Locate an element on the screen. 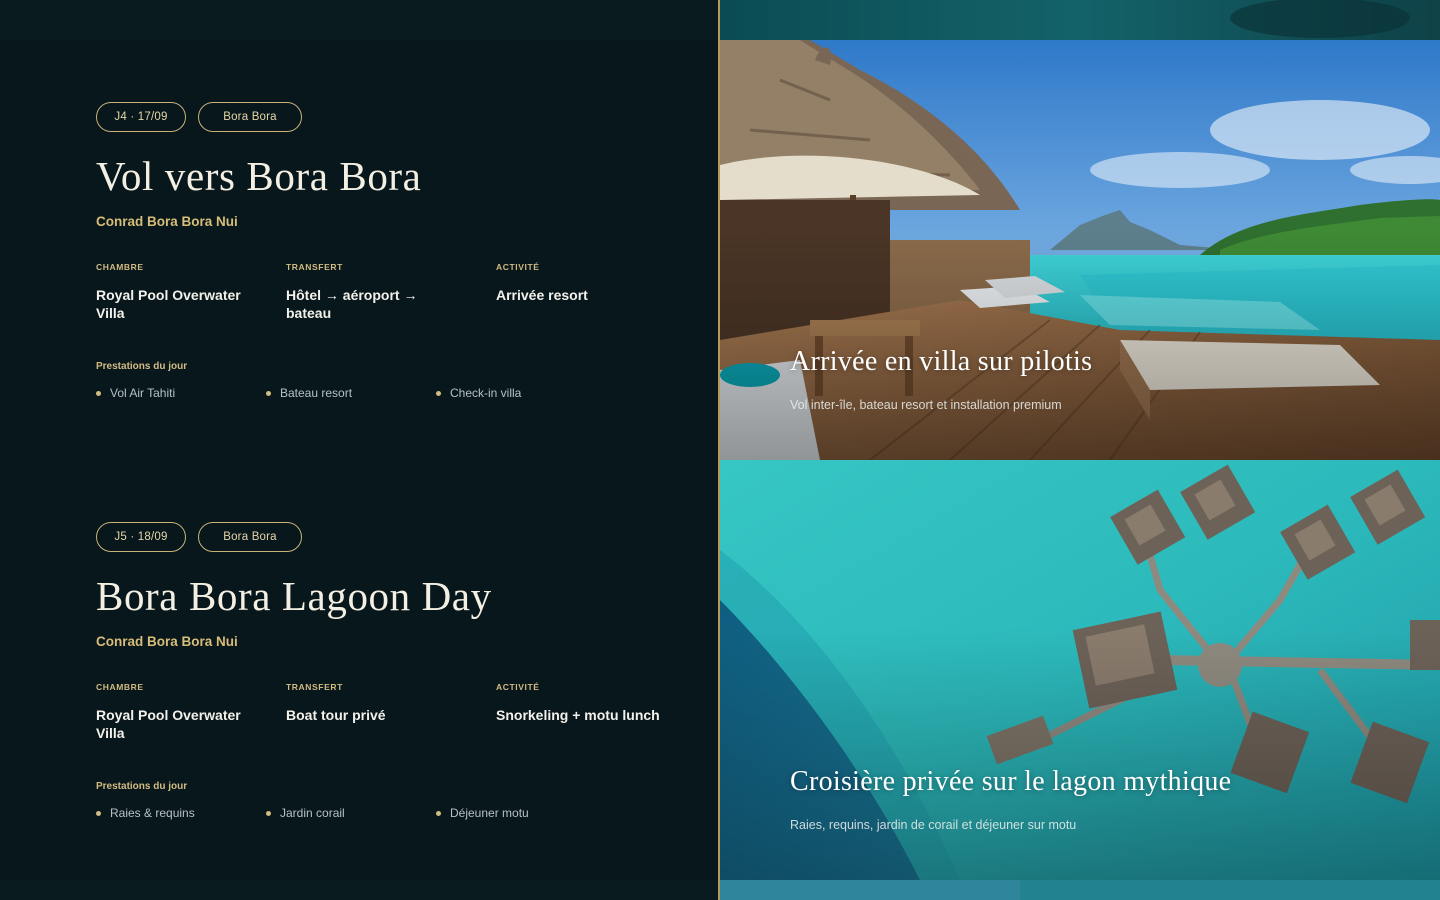  day-title: Vol vers Bora Bora is located at coordinates (259, 176).